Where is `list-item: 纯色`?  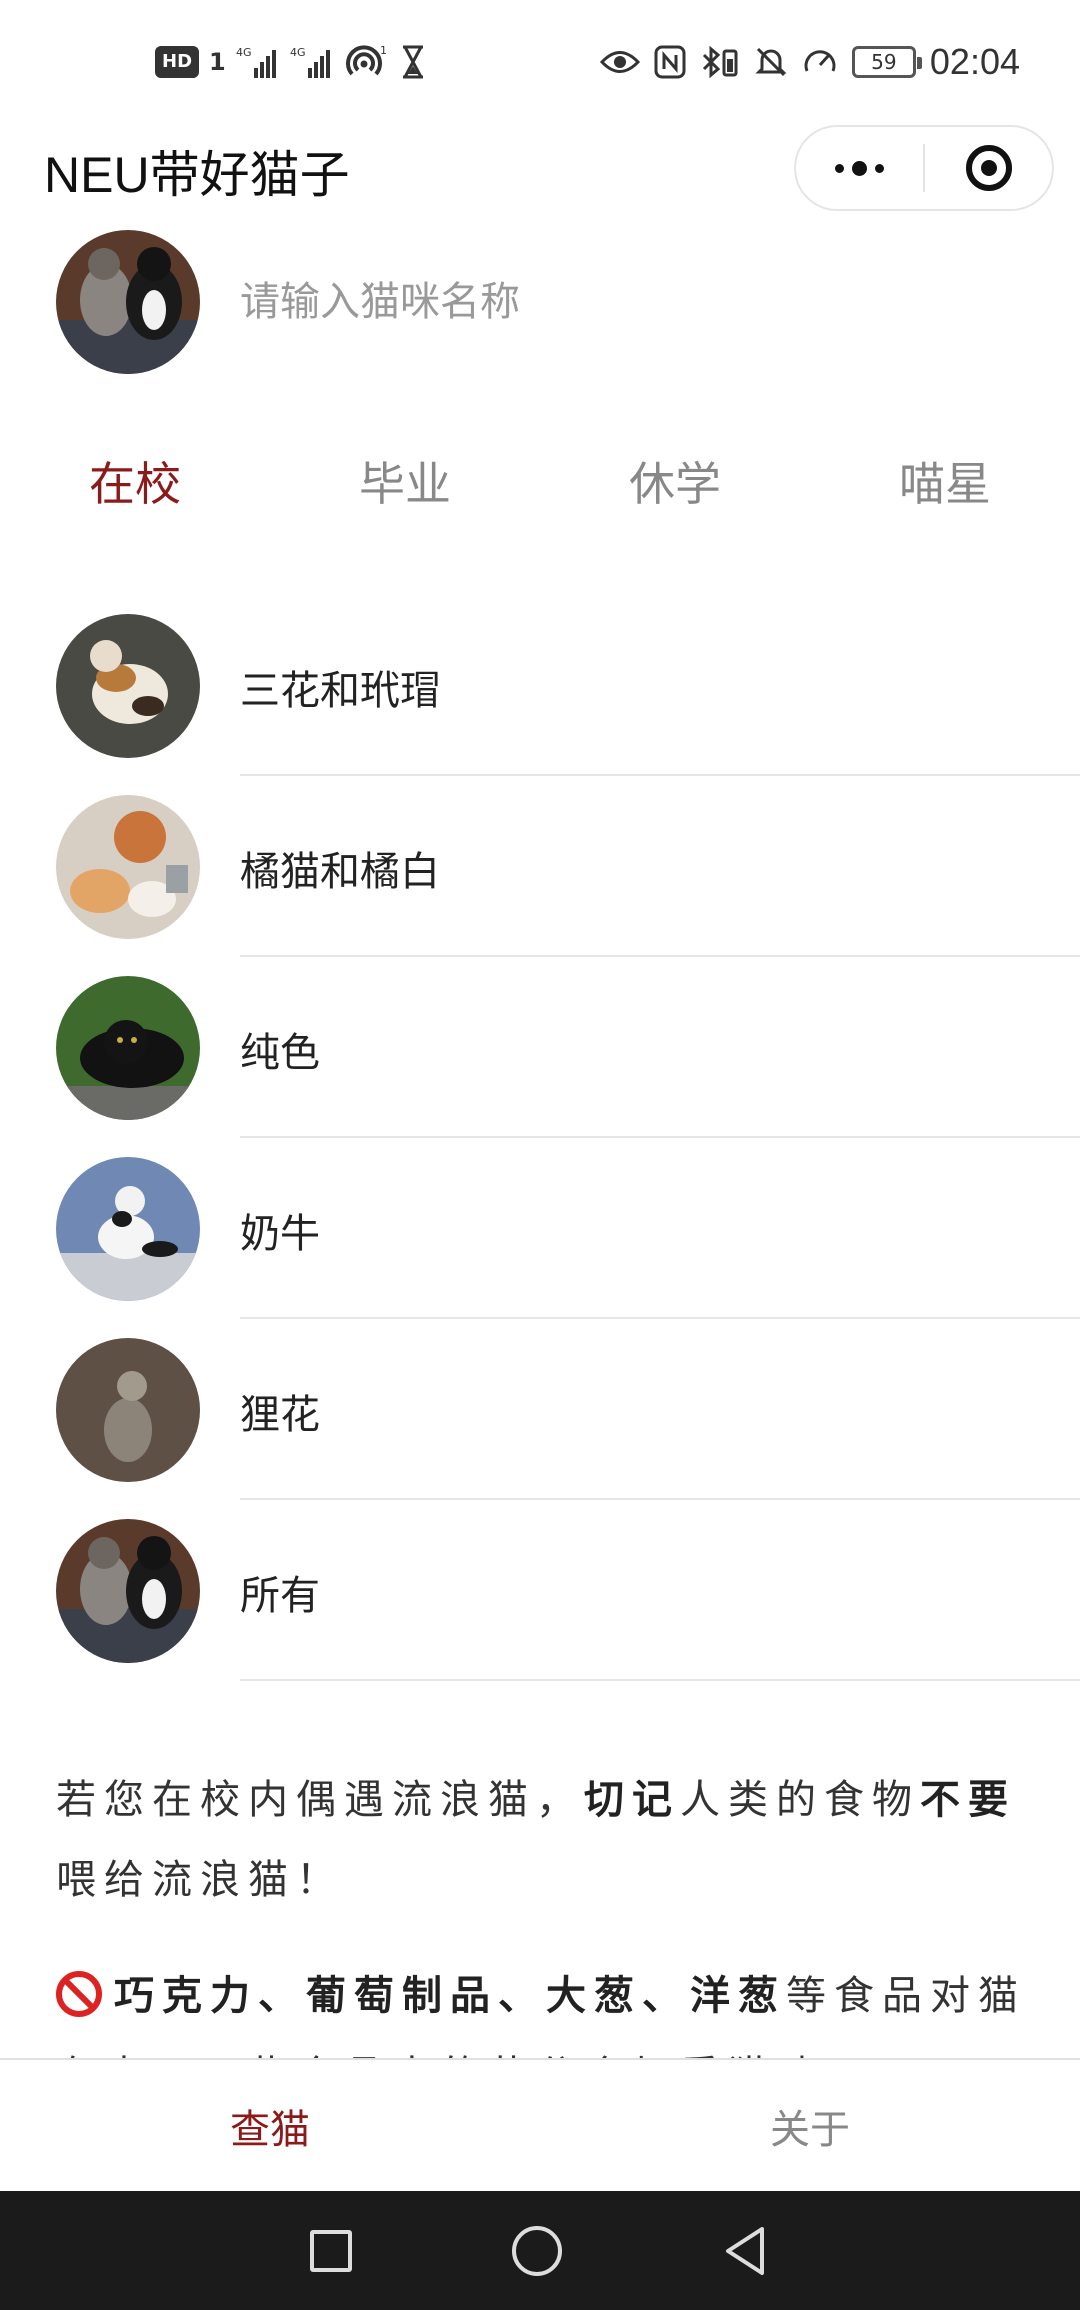
list-item: 纯色 is located at coordinates (540, 1064).